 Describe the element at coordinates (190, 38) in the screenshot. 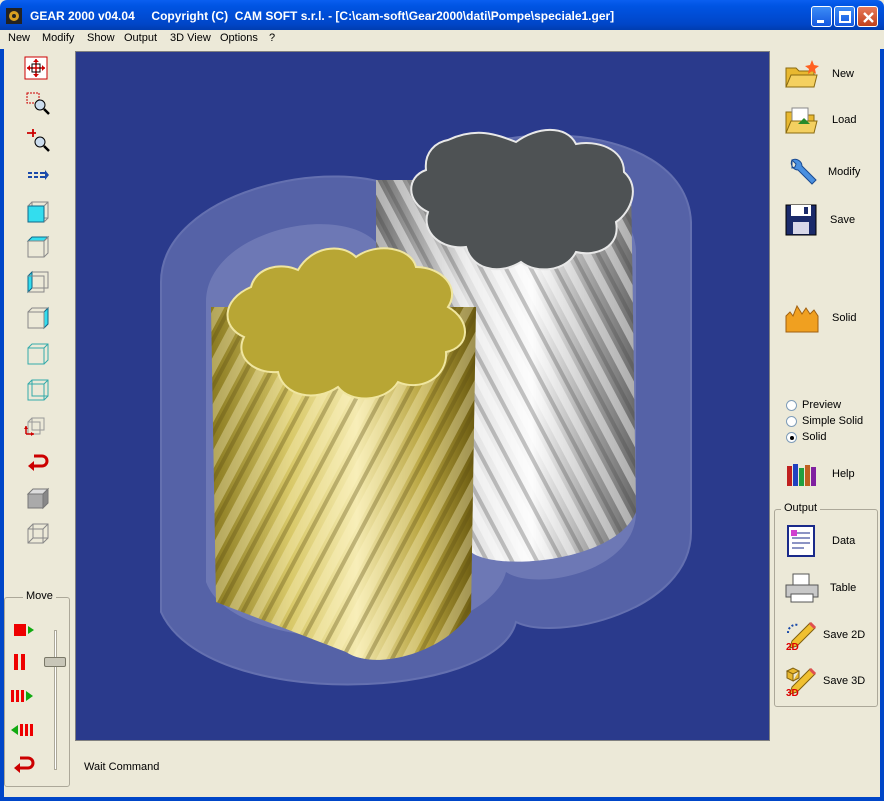

I see `menu-3d-view: 3D View` at that location.